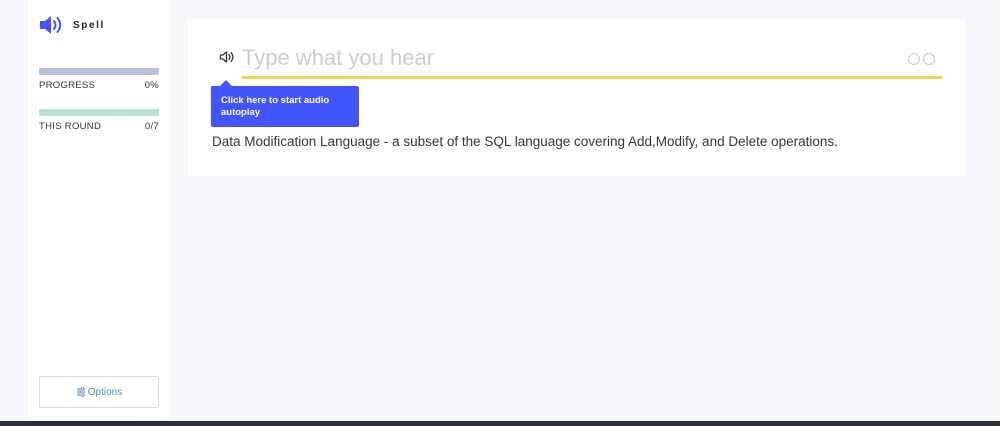 The height and width of the screenshot is (426, 1000). I want to click on round-label: THIS ROUND, so click(70, 126).